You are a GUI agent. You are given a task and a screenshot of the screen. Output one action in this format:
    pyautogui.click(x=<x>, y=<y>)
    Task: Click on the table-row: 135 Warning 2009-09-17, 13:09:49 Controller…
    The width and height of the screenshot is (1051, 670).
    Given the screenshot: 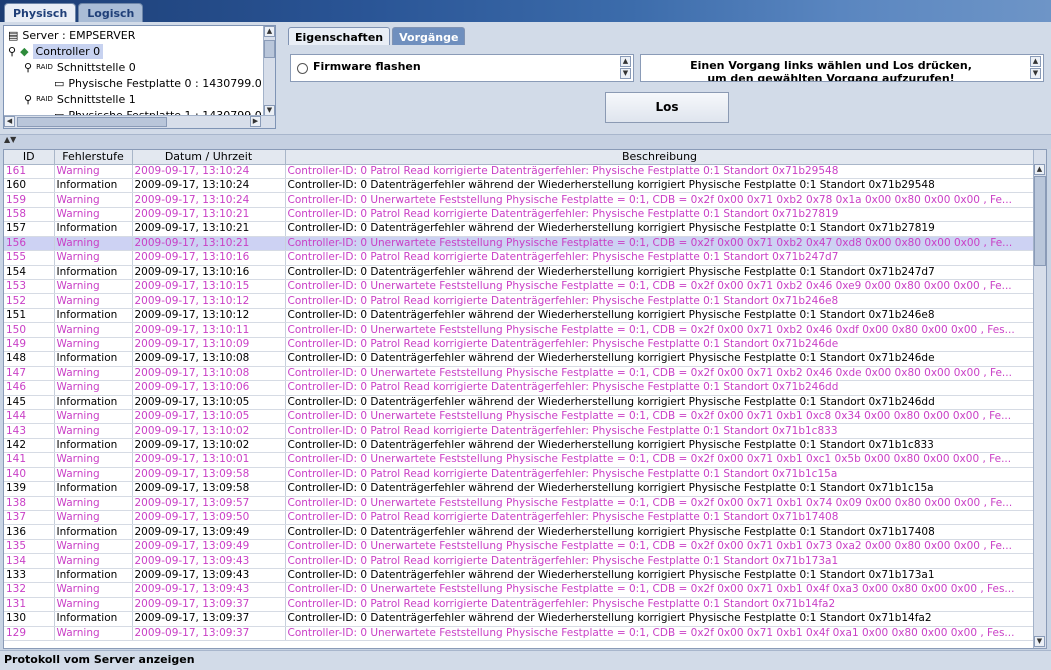 What is the action you would take?
    pyautogui.click(x=519, y=547)
    